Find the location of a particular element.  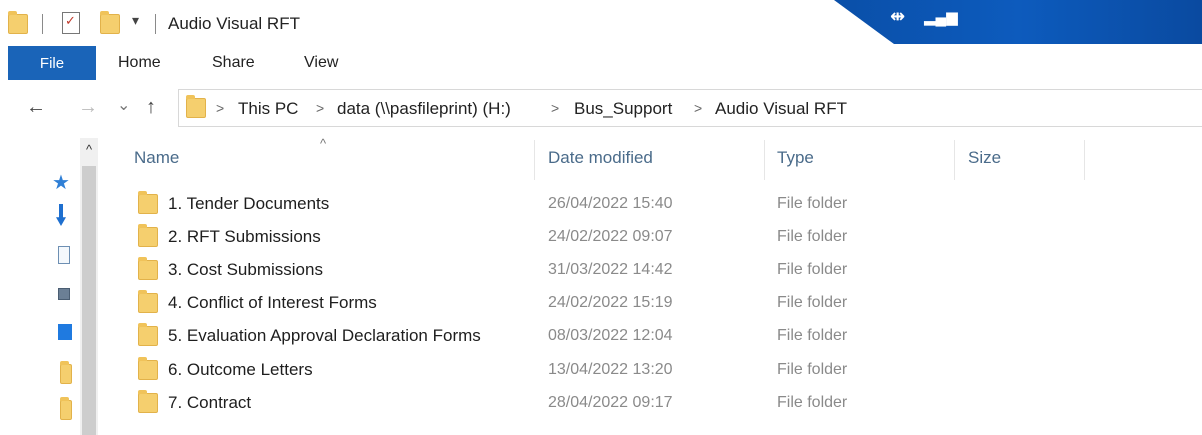

file-name: 2. RFT Submissions is located at coordinates (244, 236).